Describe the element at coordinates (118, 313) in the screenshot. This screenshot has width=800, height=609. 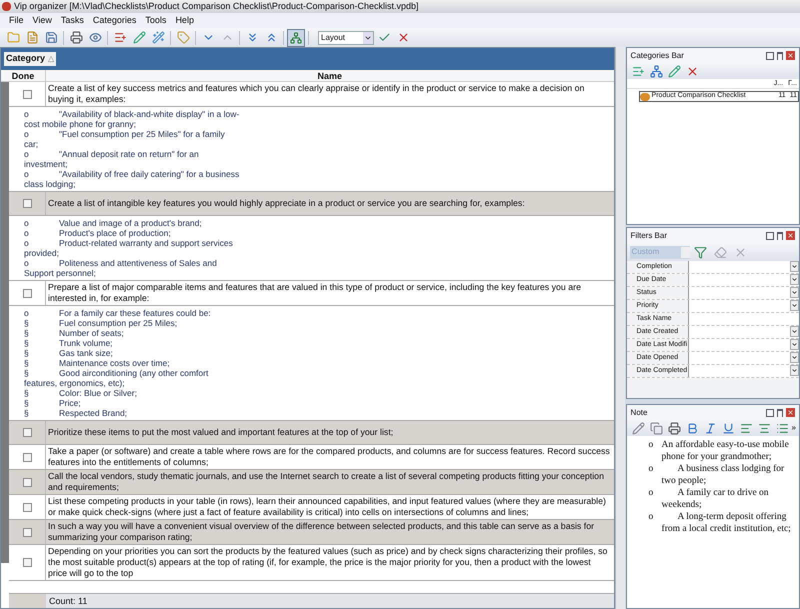
I see `note-line: o For a family car these features could be:` at that location.